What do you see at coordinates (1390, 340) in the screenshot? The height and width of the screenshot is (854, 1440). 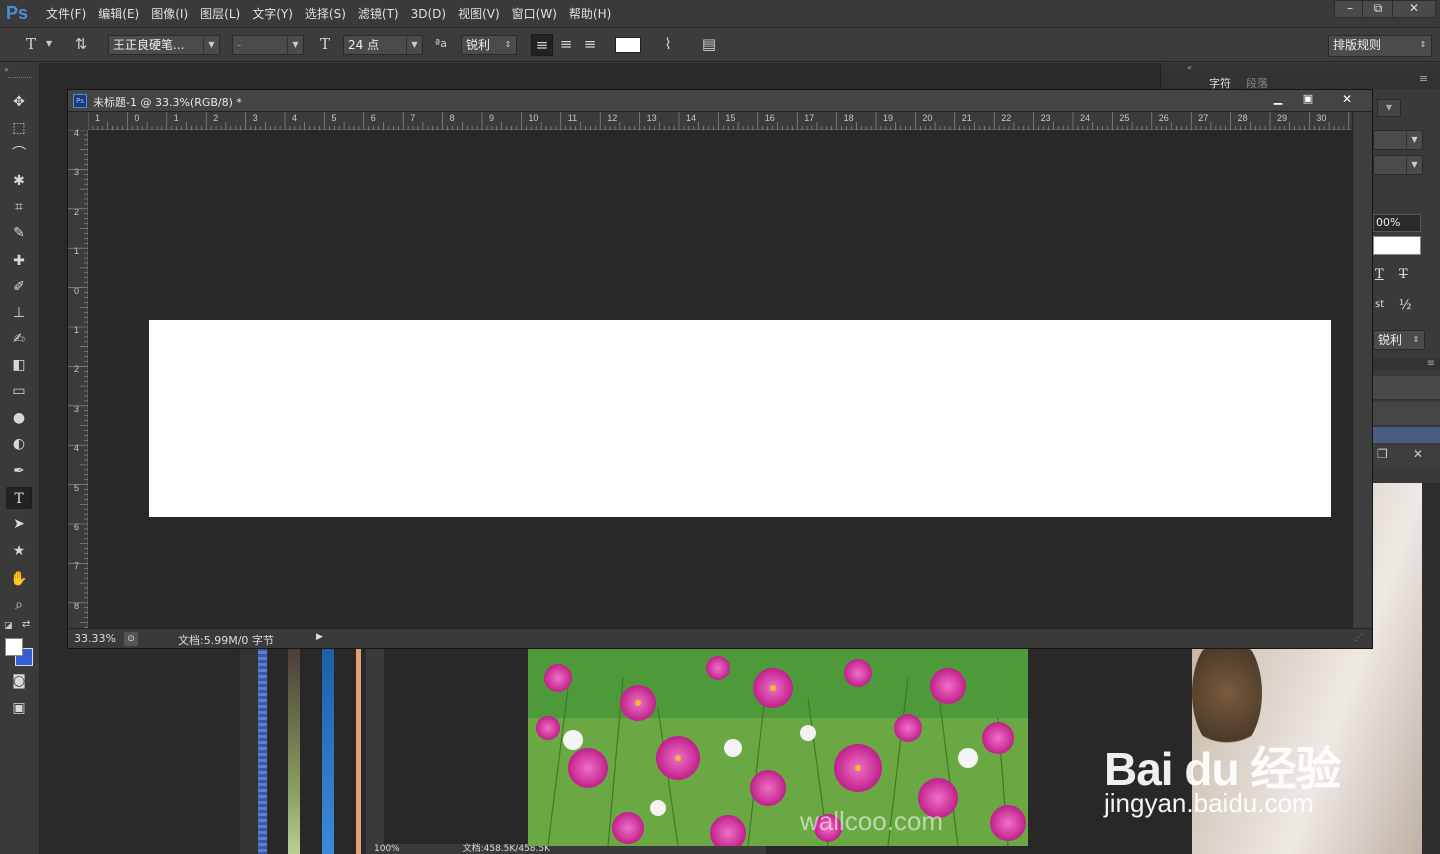 I see `panel-antialias-value: 锐利` at bounding box center [1390, 340].